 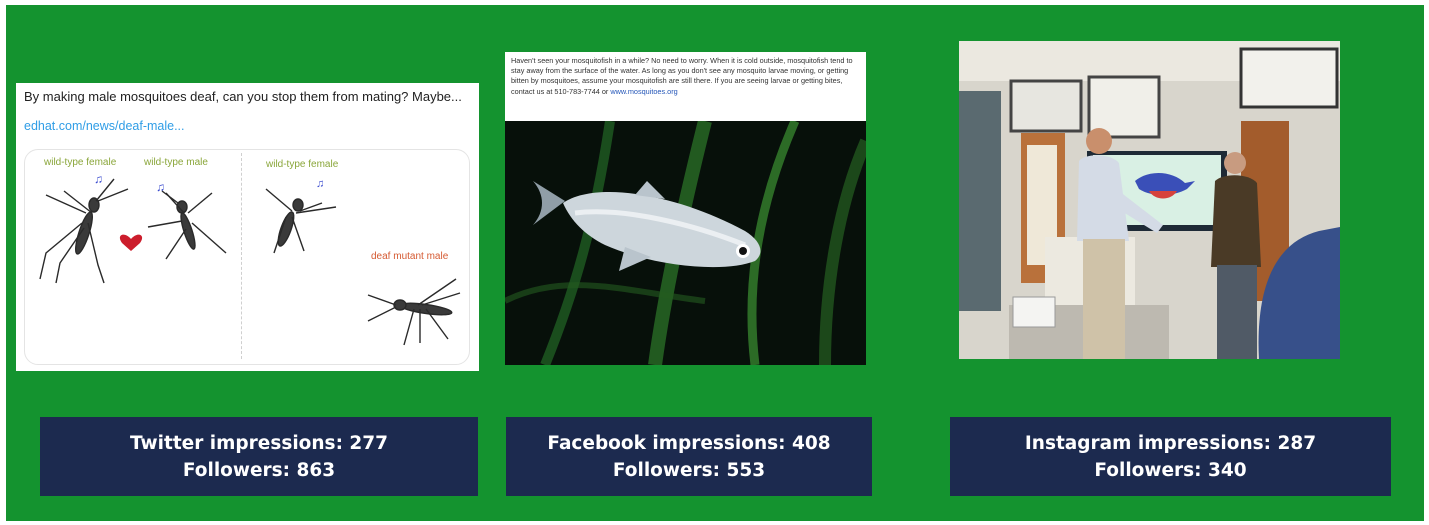 I want to click on instagram-impressions: Instagram impressions: 287, so click(x=1170, y=443).